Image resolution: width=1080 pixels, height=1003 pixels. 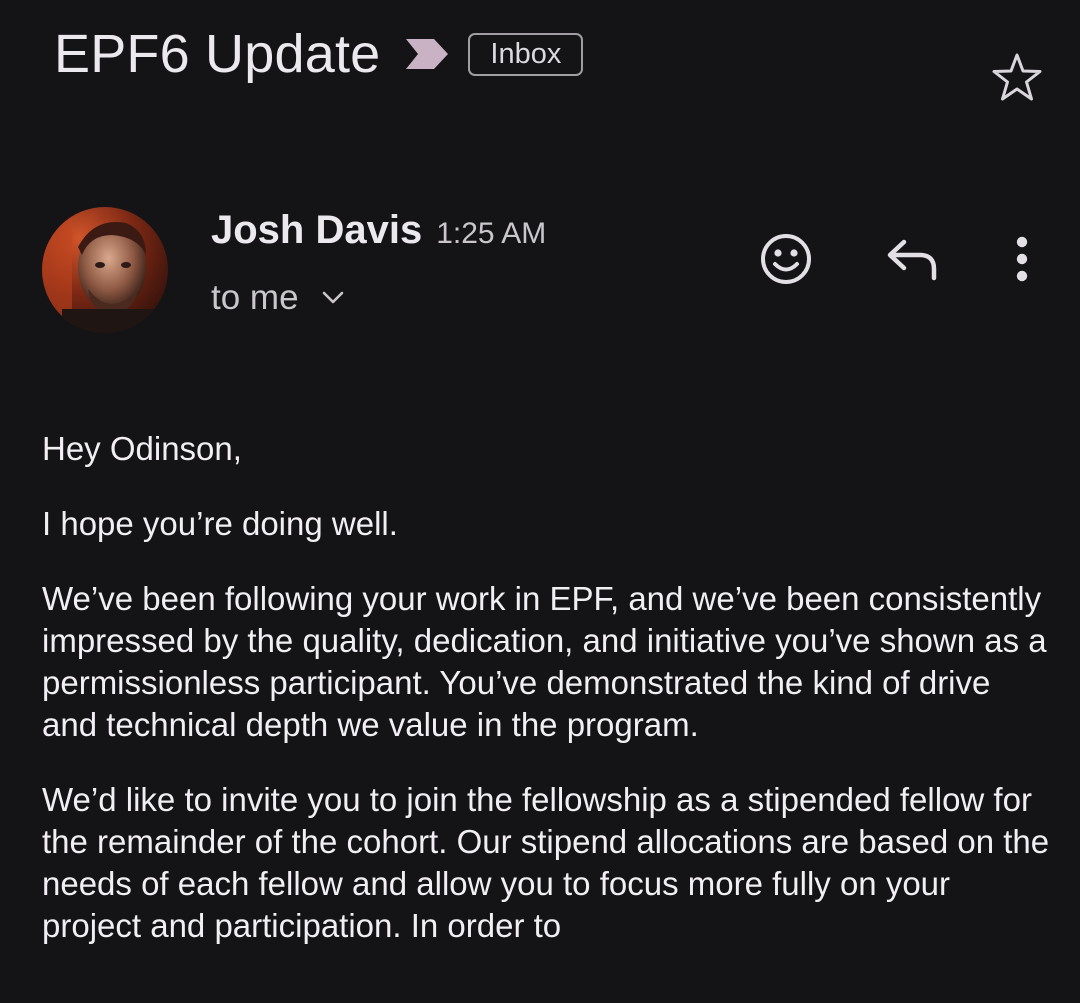 I want to click on avatar, so click(x=105, y=270).